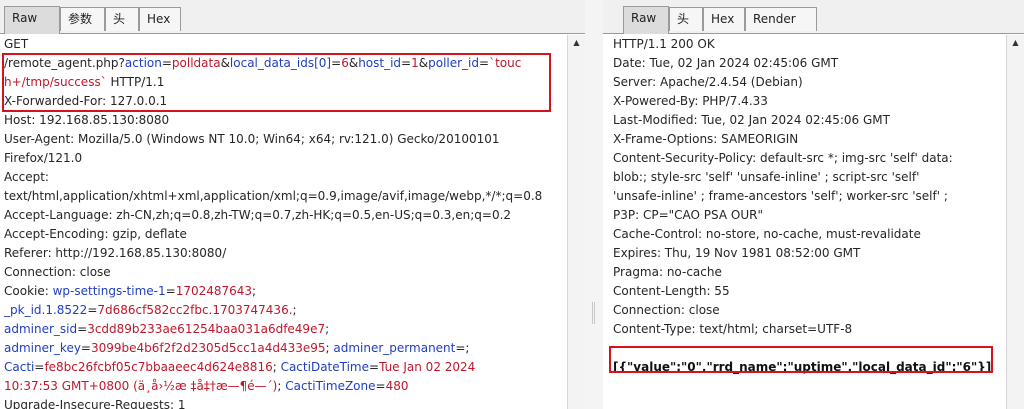  Describe the element at coordinates (427, 367) in the screenshot. I see `request-token: Tue Jan 02 2024` at that location.